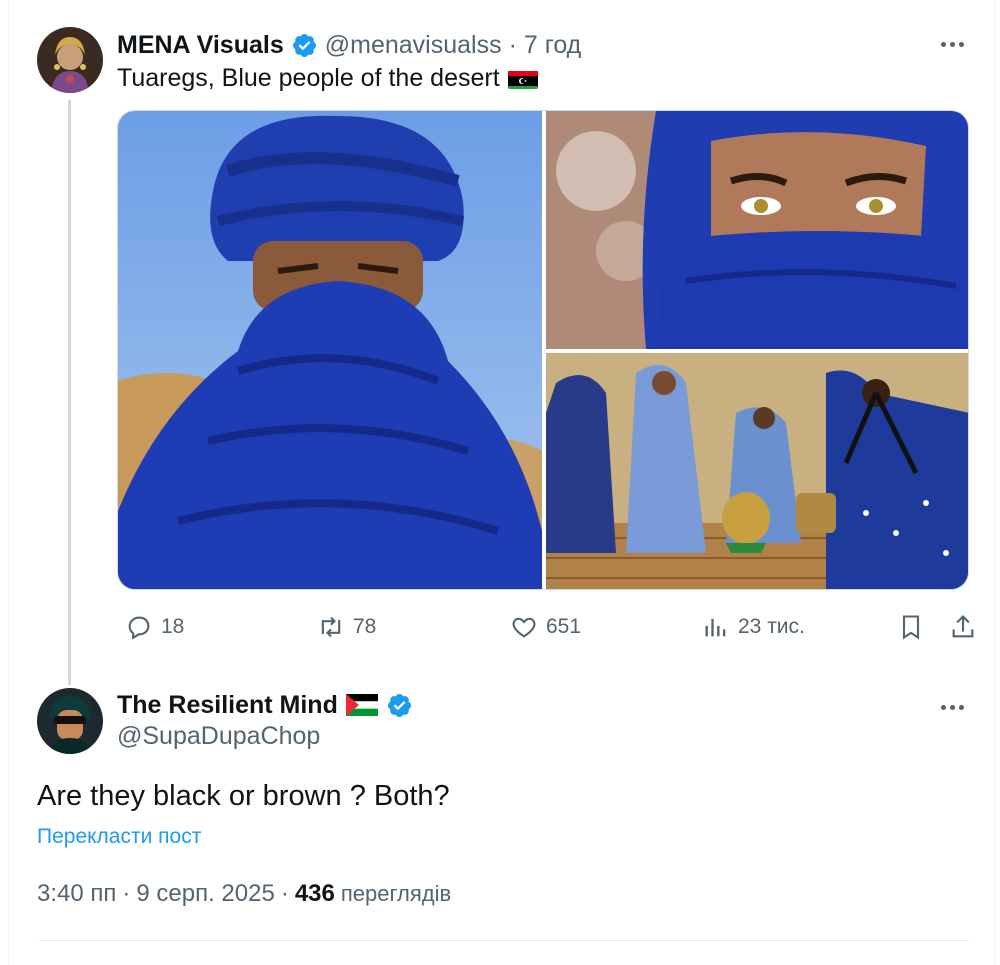  What do you see at coordinates (227, 705) in the screenshot?
I see `author-name: The Resilient Mind` at bounding box center [227, 705].